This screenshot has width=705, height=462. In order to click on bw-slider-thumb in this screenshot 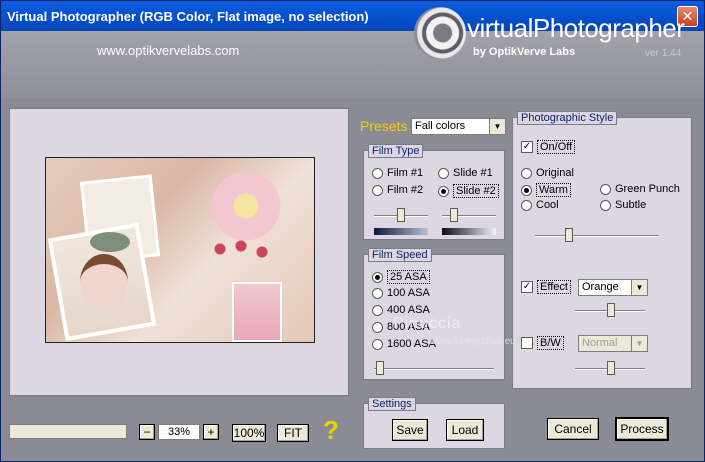, I will do `click(611, 368)`.